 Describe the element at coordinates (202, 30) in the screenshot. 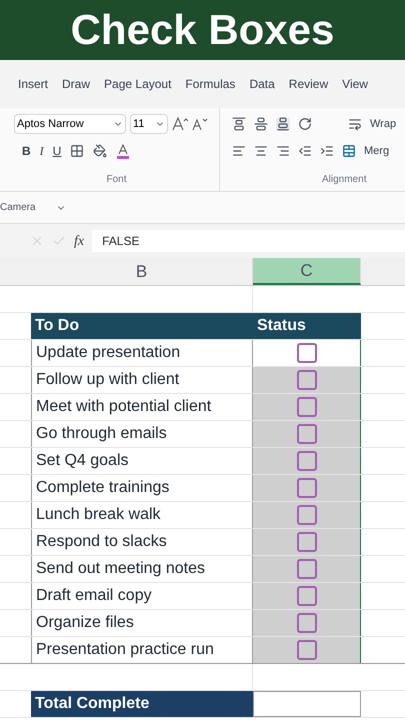

I see `banner-title: Check Boxes` at that location.